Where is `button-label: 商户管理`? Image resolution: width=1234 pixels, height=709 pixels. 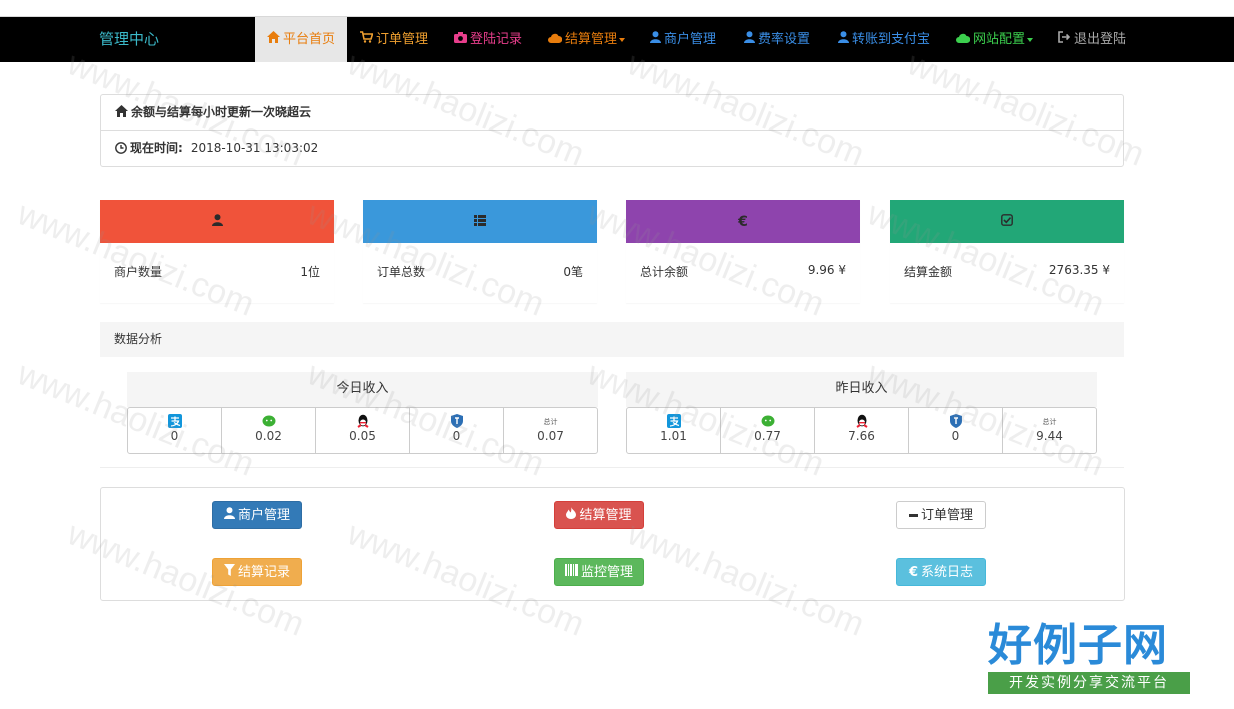
button-label: 商户管理 is located at coordinates (263, 515).